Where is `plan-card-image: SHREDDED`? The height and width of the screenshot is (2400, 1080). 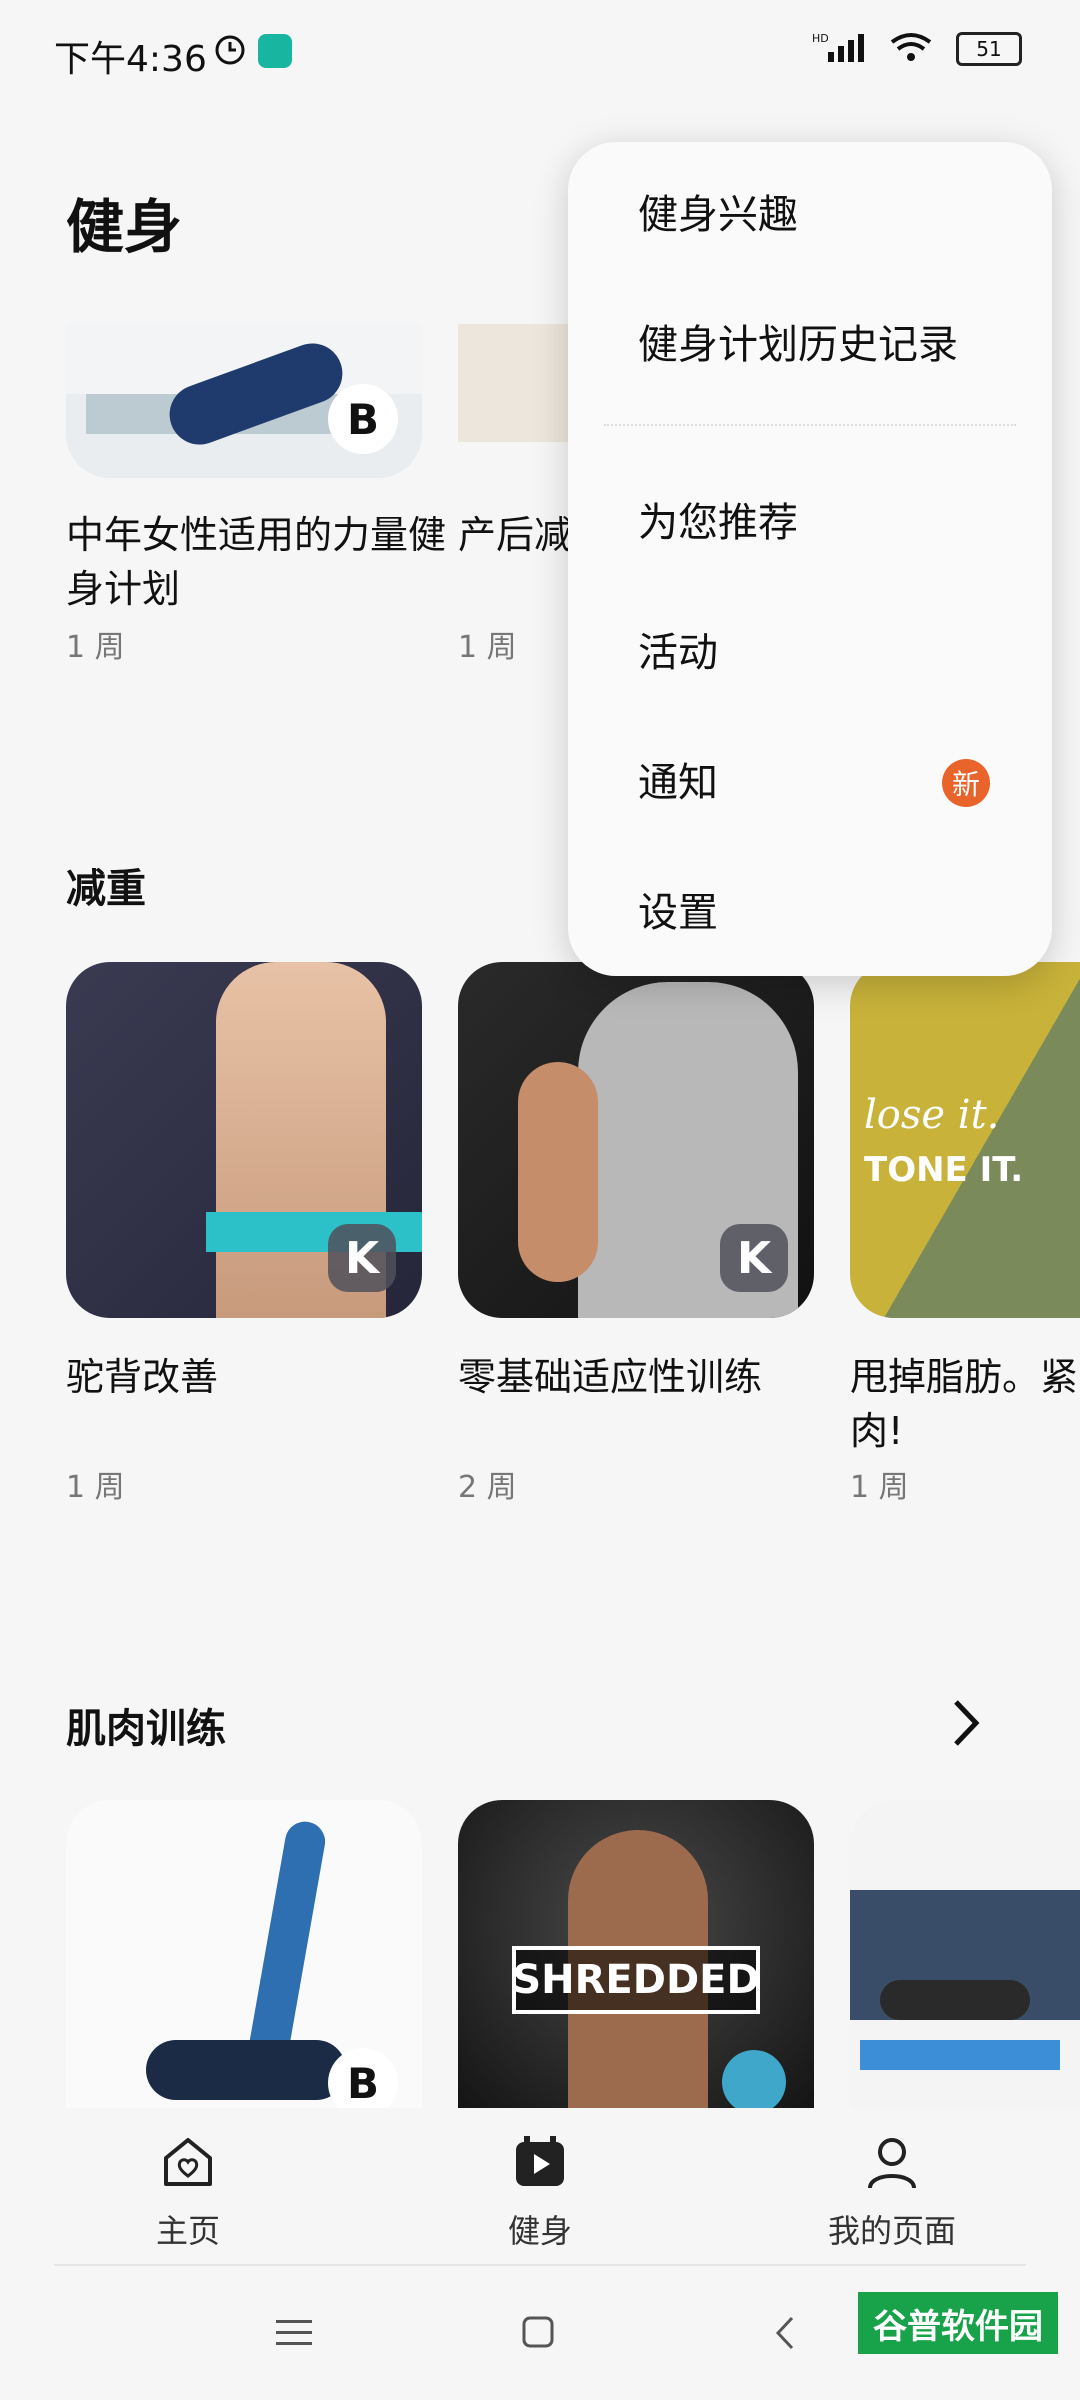 plan-card-image: SHREDDED is located at coordinates (636, 1954).